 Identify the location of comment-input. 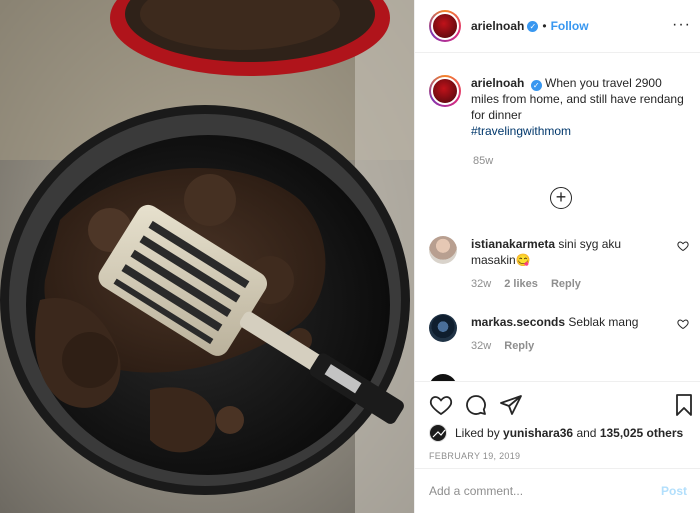
(545, 491).